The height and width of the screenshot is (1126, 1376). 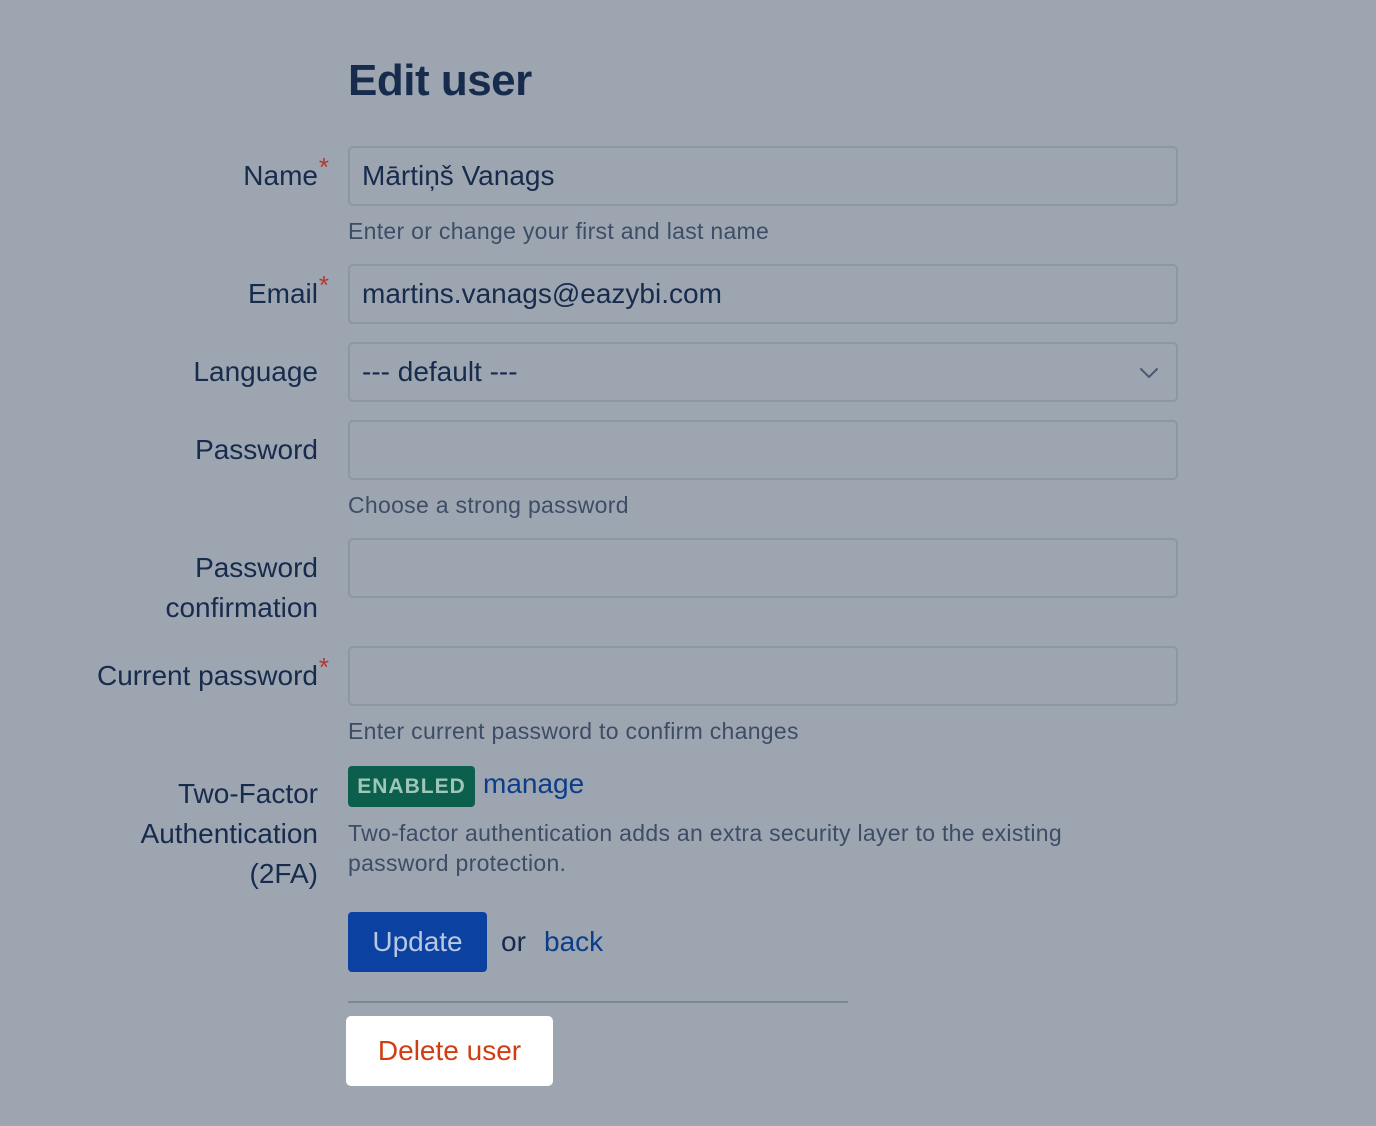 What do you see at coordinates (282, 293) in the screenshot?
I see `email-label: Email` at bounding box center [282, 293].